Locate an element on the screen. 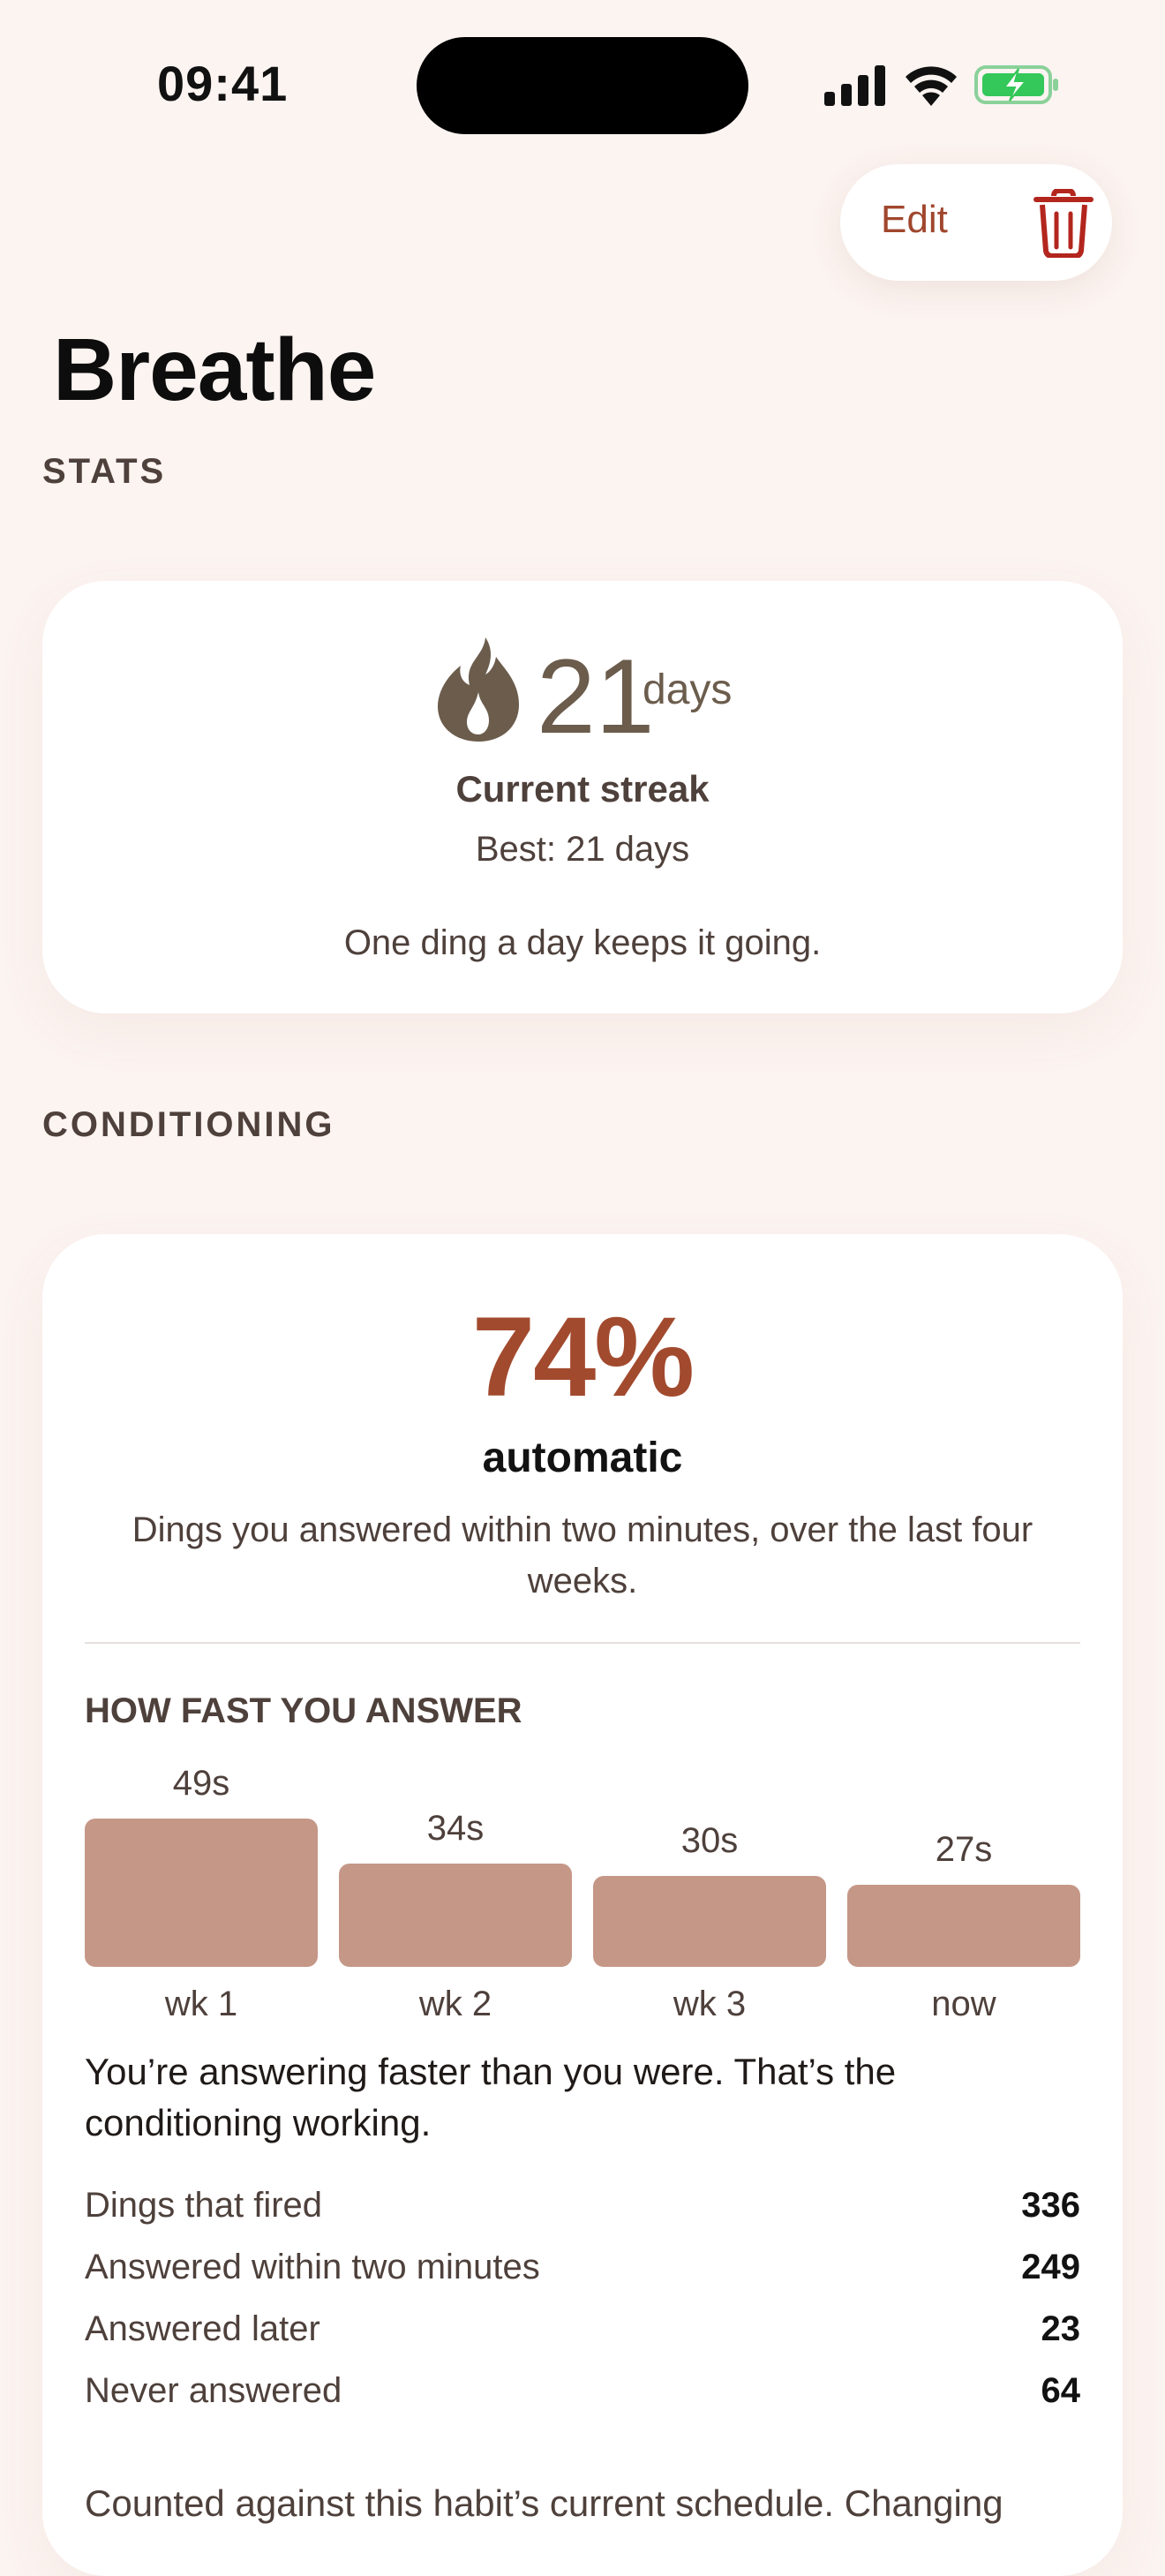  stat-value: 336 is located at coordinates (1050, 2206).